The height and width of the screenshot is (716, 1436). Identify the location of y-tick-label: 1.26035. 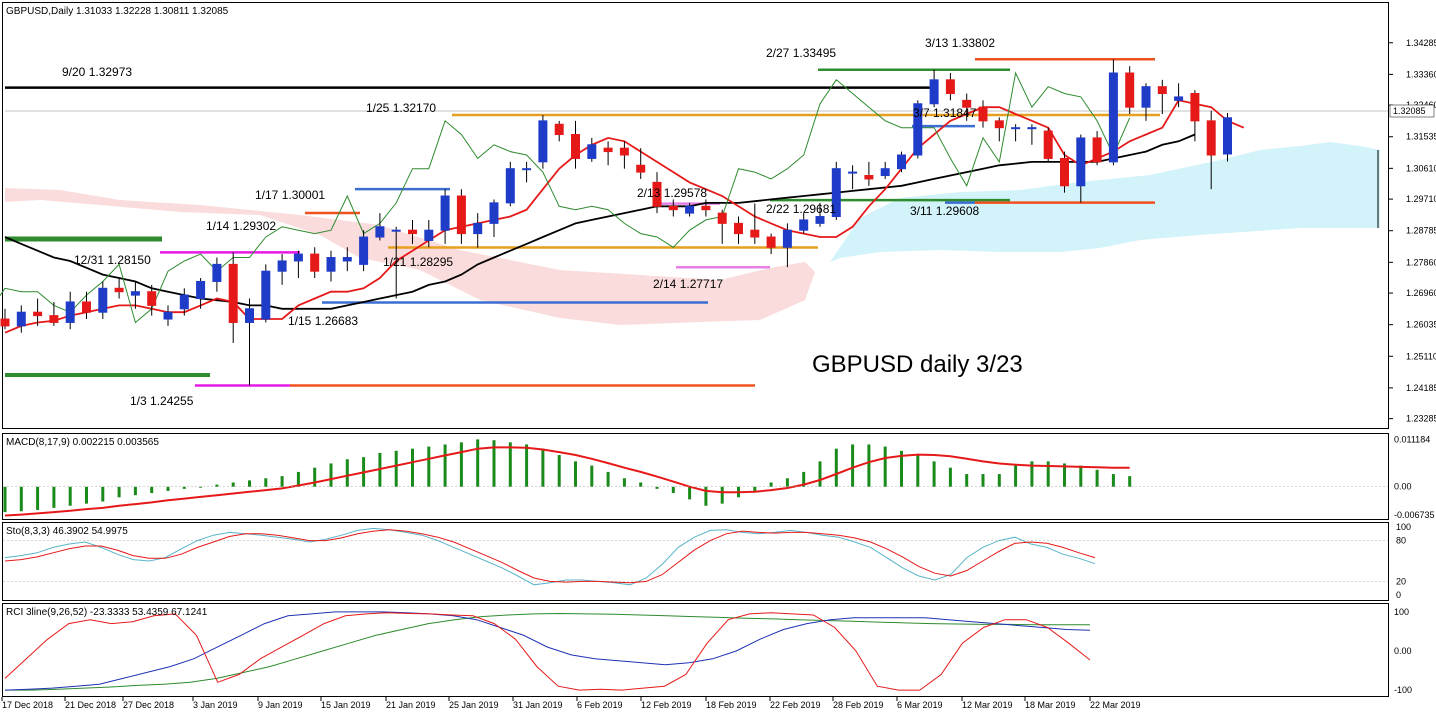
(1421, 325).